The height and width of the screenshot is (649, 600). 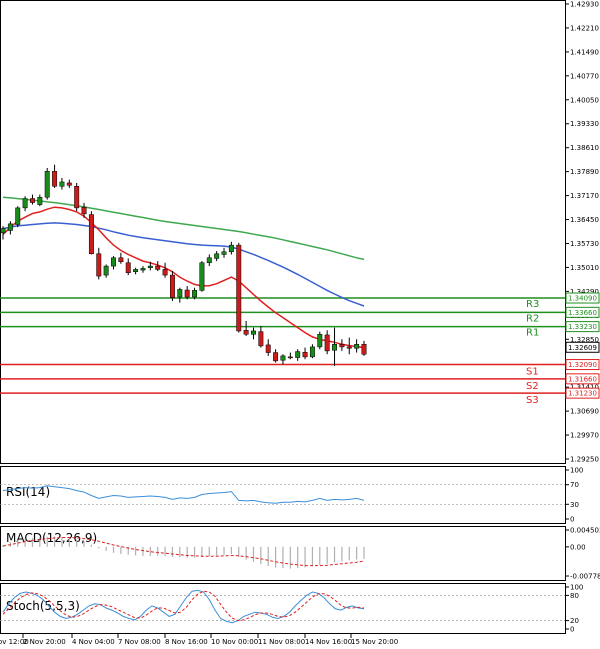 I want to click on y-tick-label: 1.42930, so click(x=584, y=5).